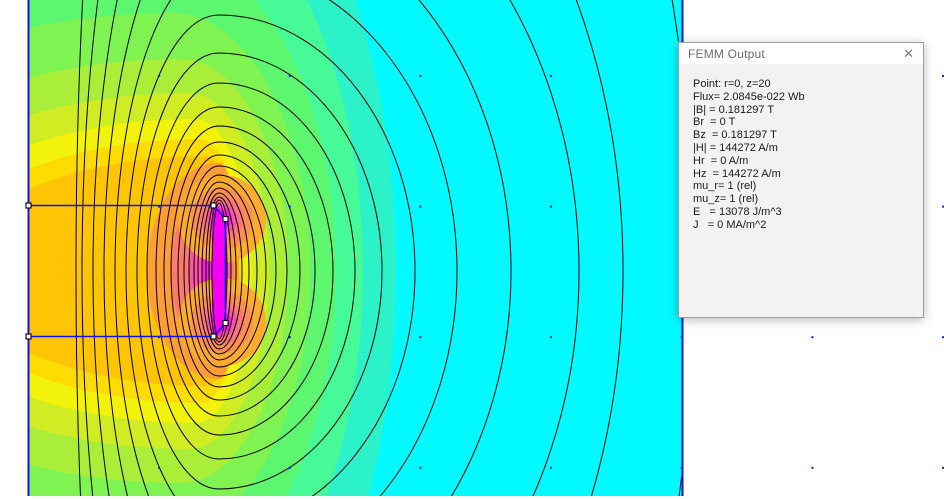 Image resolution: width=944 pixels, height=499 pixels. I want to click on output-line-e: E = 13078 J/m^3, so click(737, 211).